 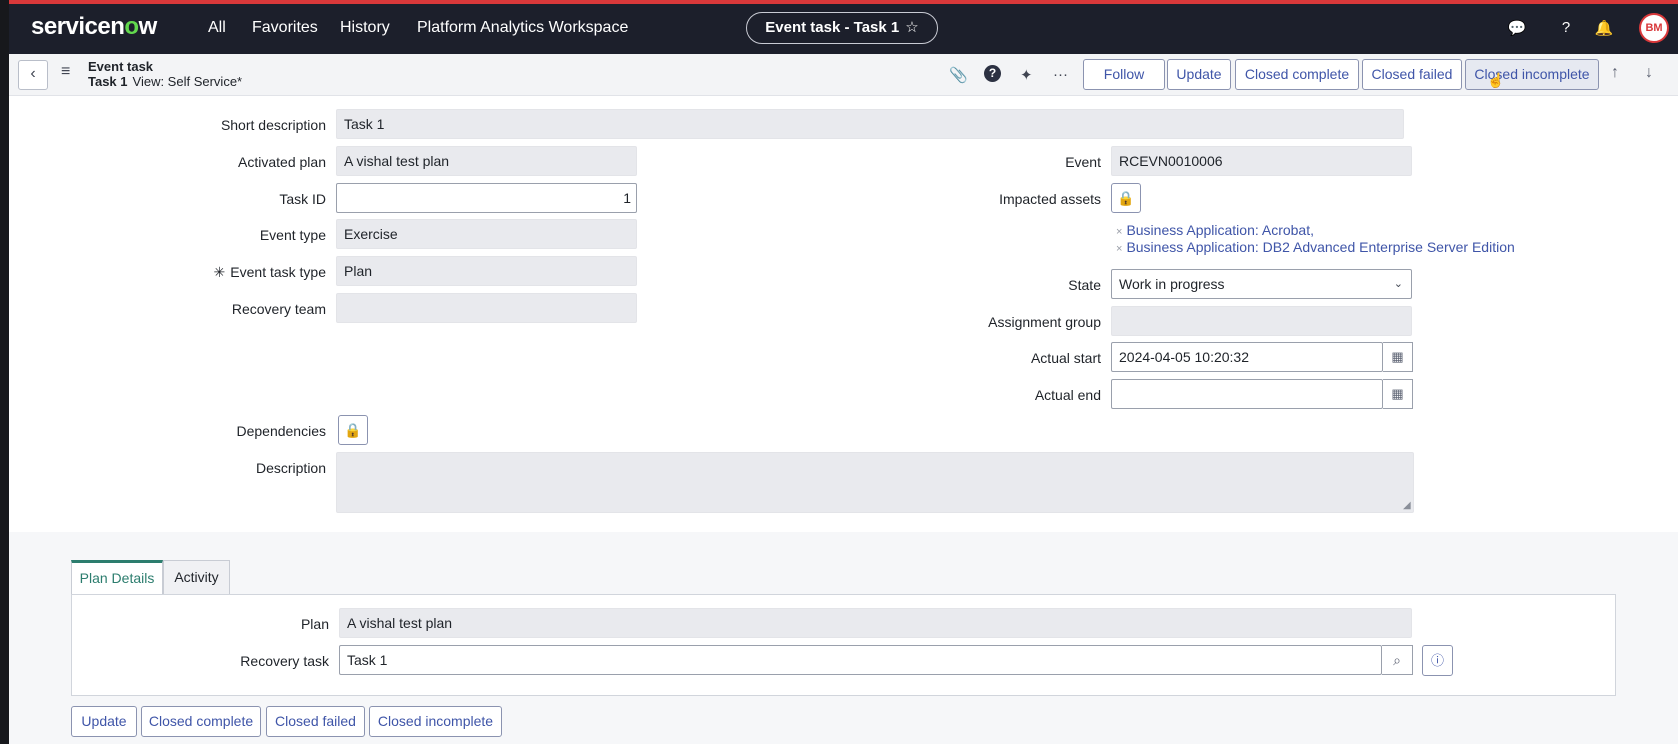 What do you see at coordinates (522, 28) in the screenshot?
I see `nav-platform-analytics-workspace: Platform Analytics Workspace` at bounding box center [522, 28].